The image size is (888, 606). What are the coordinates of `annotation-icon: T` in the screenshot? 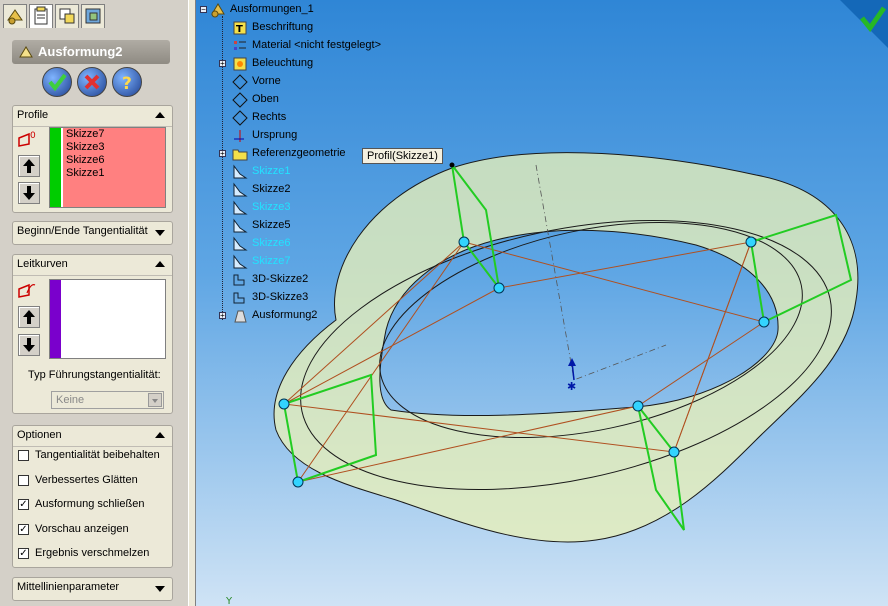 It's located at (240, 28).